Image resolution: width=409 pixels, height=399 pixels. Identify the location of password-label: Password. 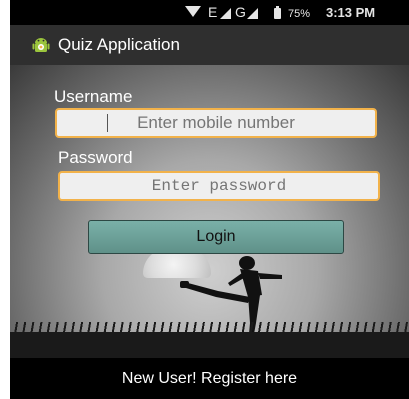
(95, 157).